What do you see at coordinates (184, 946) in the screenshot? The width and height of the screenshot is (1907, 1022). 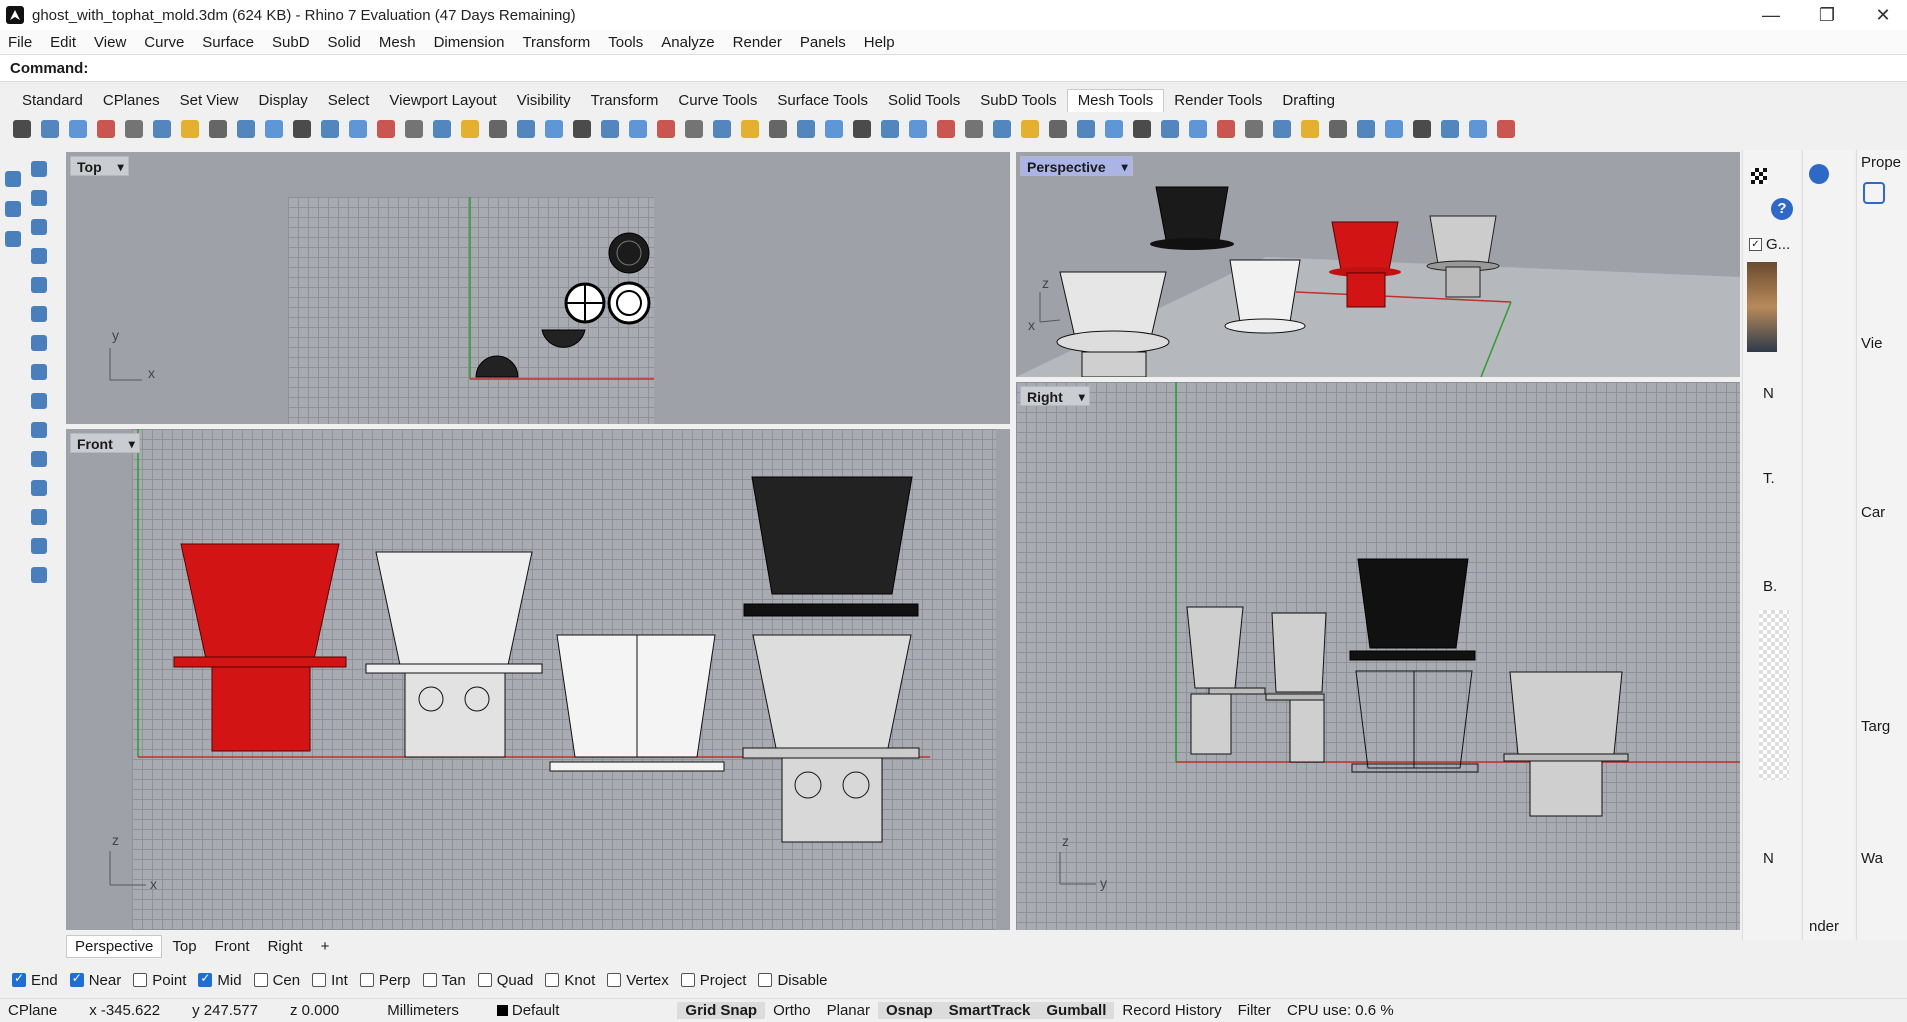 I see `vptab-top: Top` at bounding box center [184, 946].